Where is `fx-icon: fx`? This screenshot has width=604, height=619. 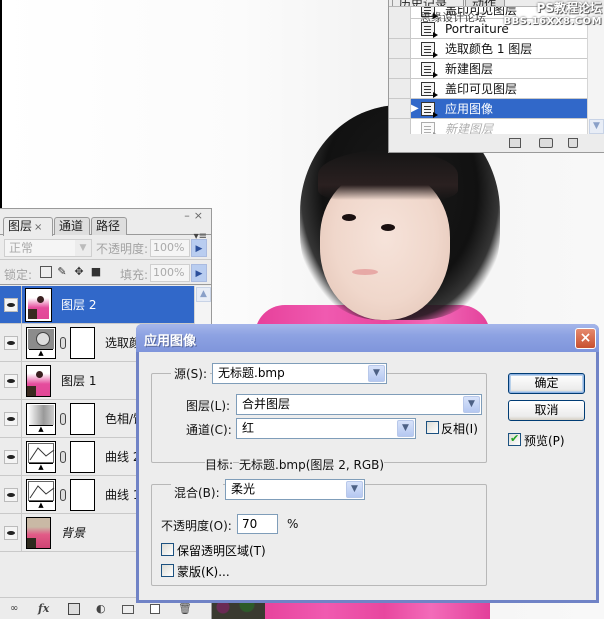
fx-icon: fx is located at coordinates (43, 609).